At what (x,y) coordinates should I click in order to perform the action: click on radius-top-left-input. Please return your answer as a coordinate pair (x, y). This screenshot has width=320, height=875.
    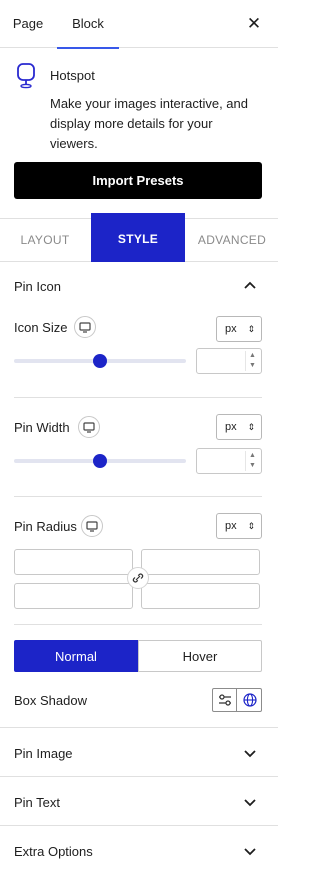
    Looking at the image, I should click on (73, 562).